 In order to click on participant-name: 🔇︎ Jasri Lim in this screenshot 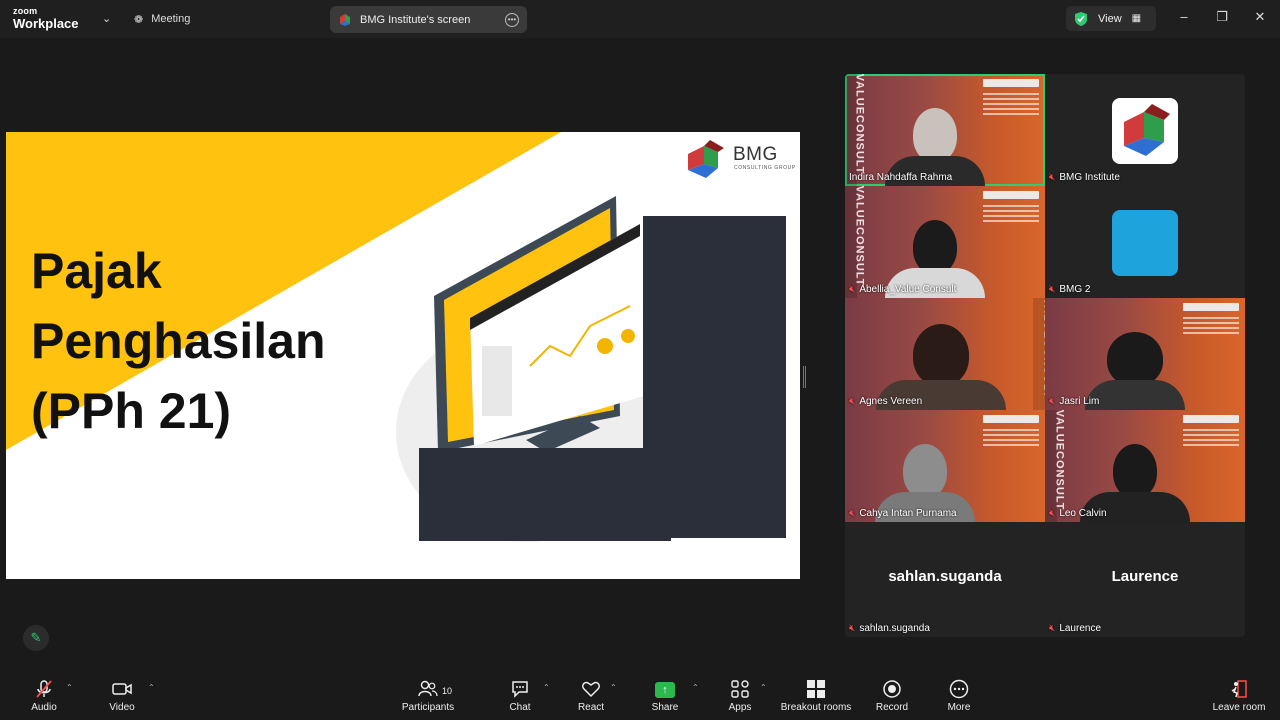, I will do `click(1074, 401)`.